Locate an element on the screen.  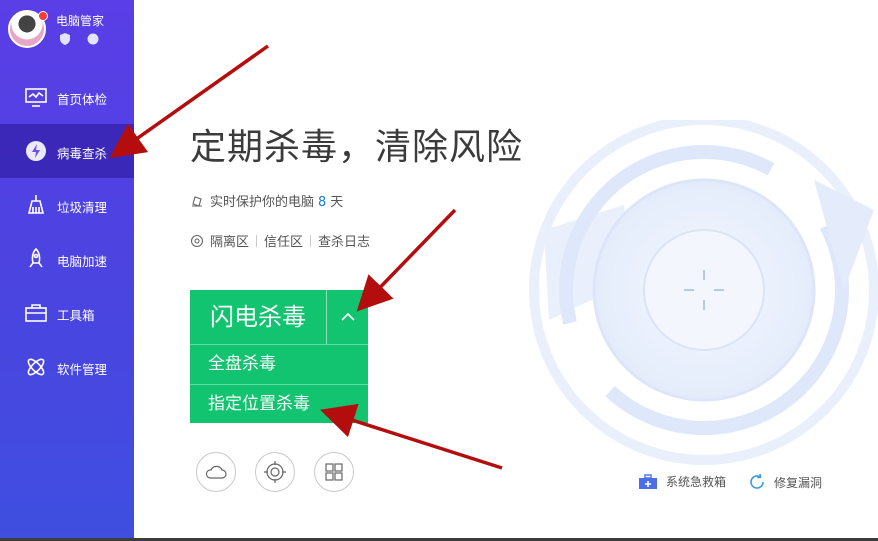
scan-dropdown-toggle is located at coordinates (347, 317).